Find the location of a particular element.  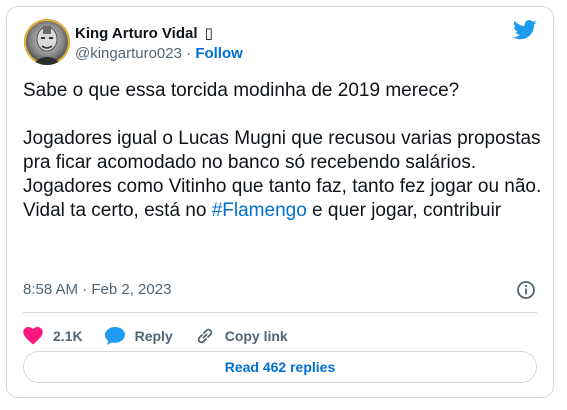

hashtag-link: #Flamengo is located at coordinates (259, 210).